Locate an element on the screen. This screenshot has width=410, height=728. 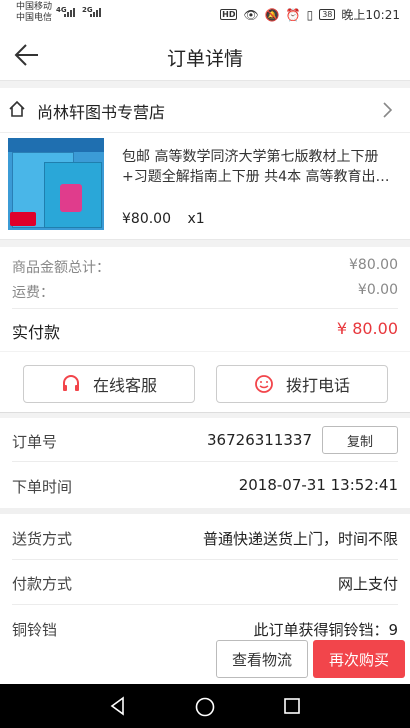
payment-label: 付款方式 is located at coordinates (42, 584).